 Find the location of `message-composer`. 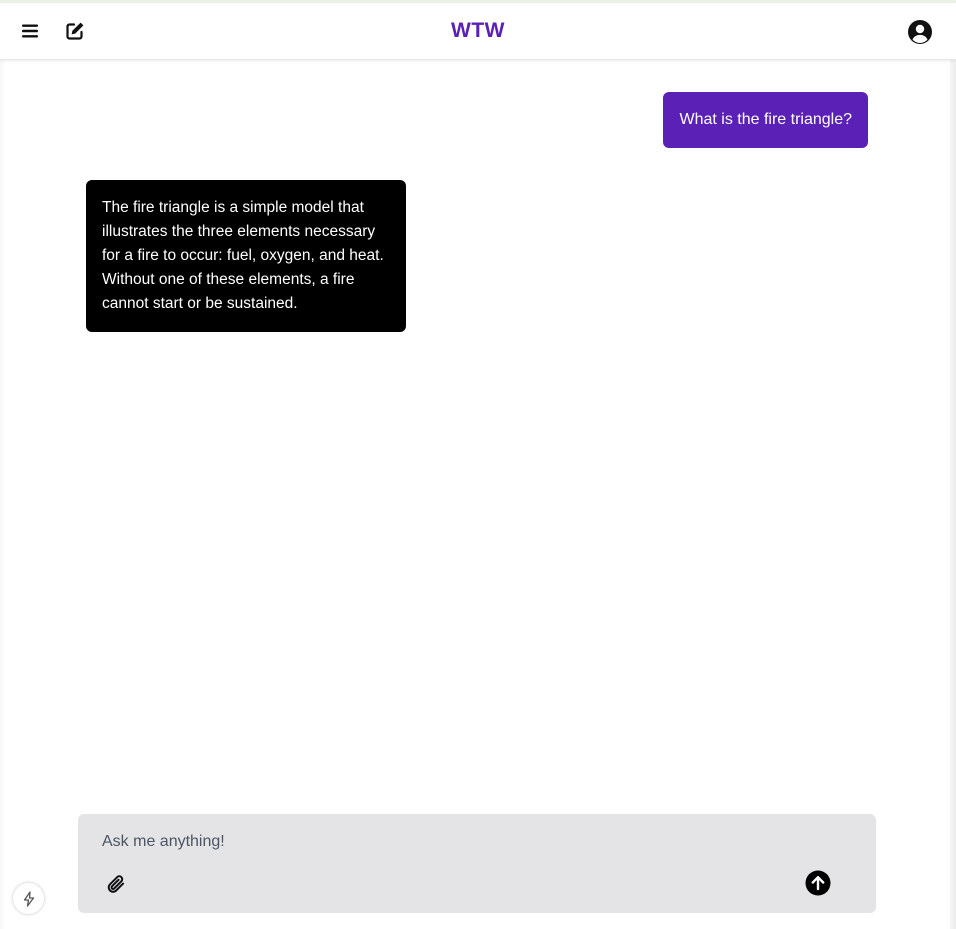

message-composer is located at coordinates (477, 863).